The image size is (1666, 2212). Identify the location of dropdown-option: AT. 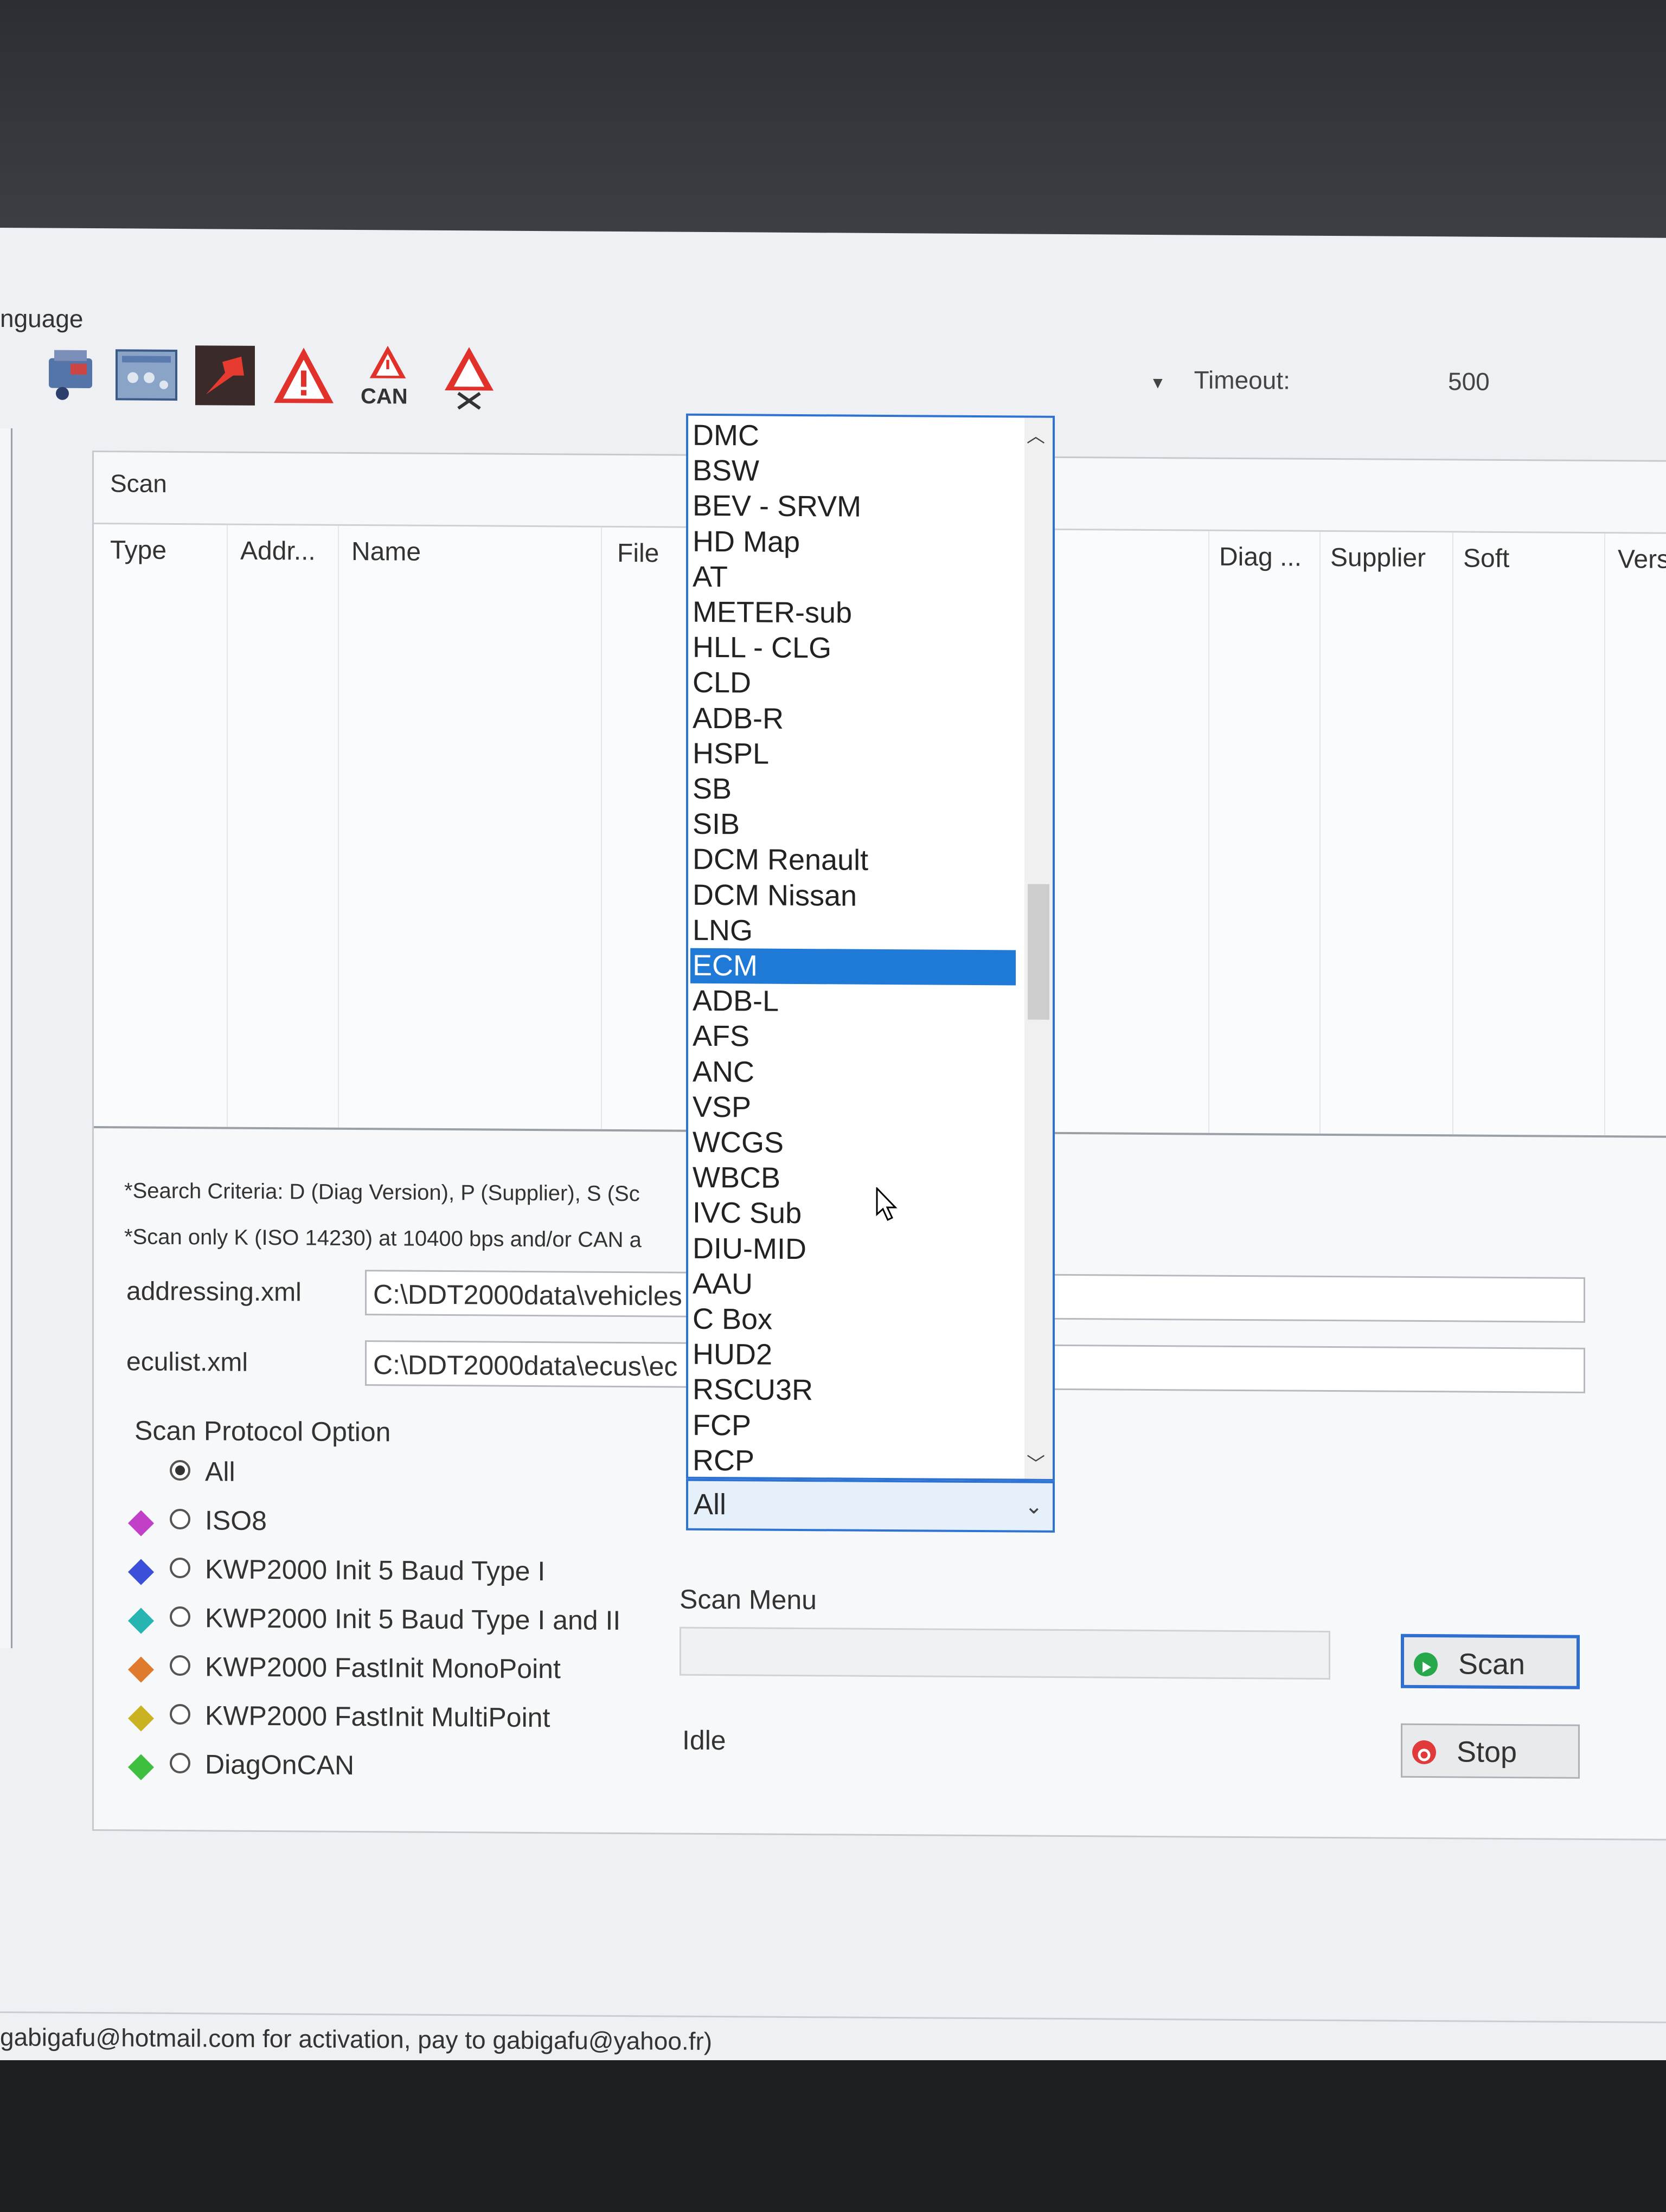
(853, 578).